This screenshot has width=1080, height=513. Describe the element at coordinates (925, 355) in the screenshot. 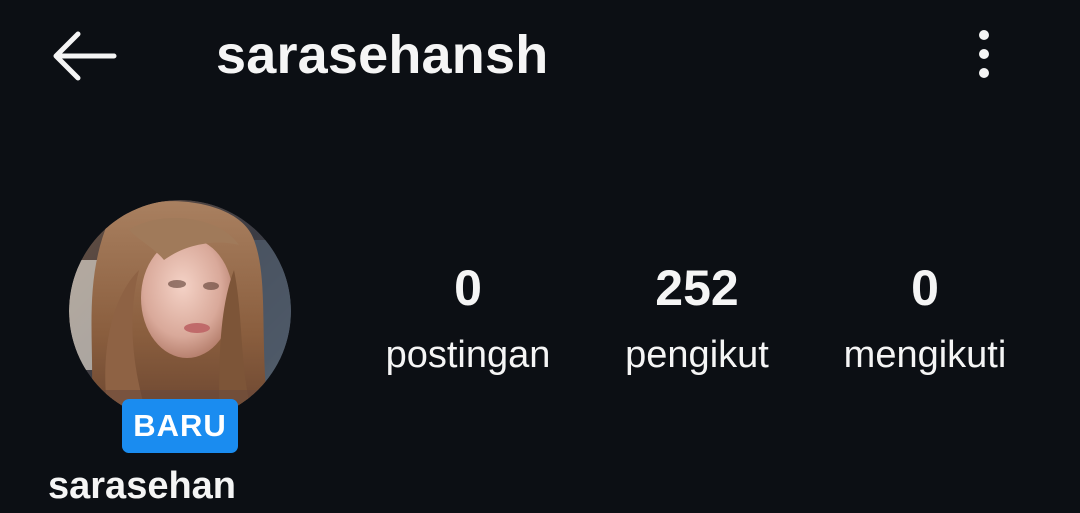

I see `stat-following-label: mengikuti` at that location.